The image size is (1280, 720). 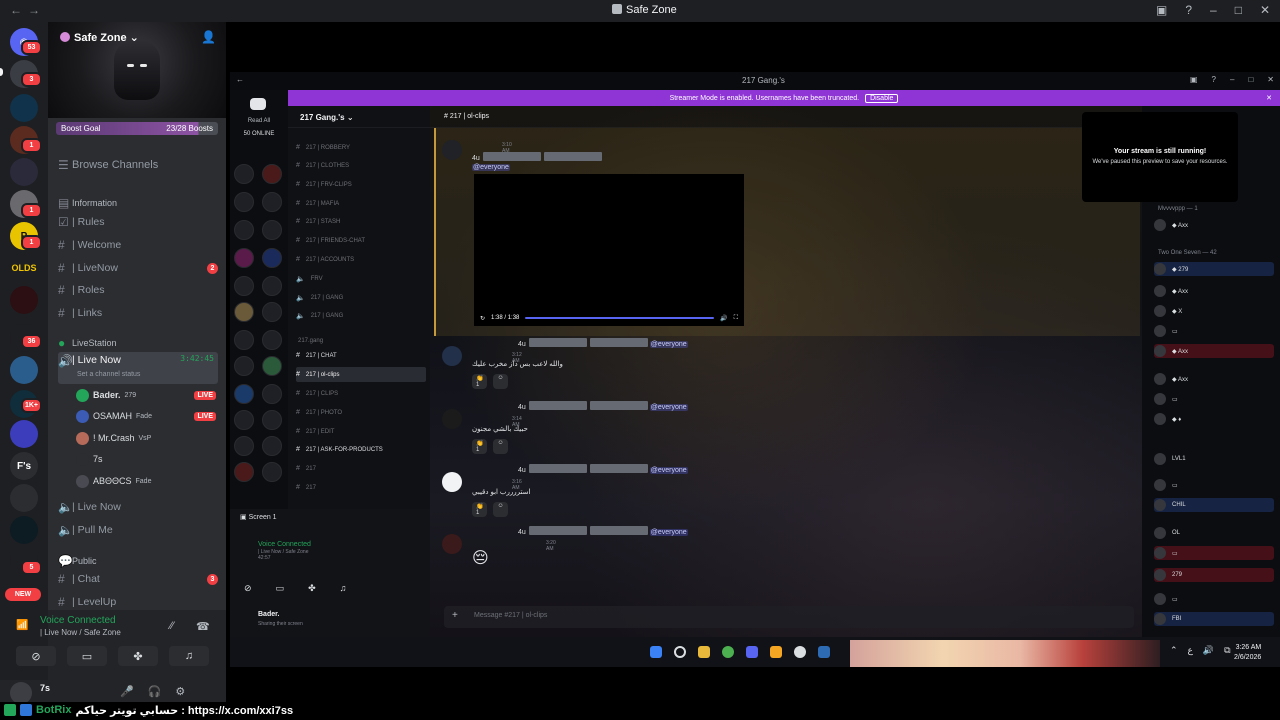 What do you see at coordinates (65, 561) in the screenshot?
I see `chat-bubble-icon: 💬` at bounding box center [65, 561].